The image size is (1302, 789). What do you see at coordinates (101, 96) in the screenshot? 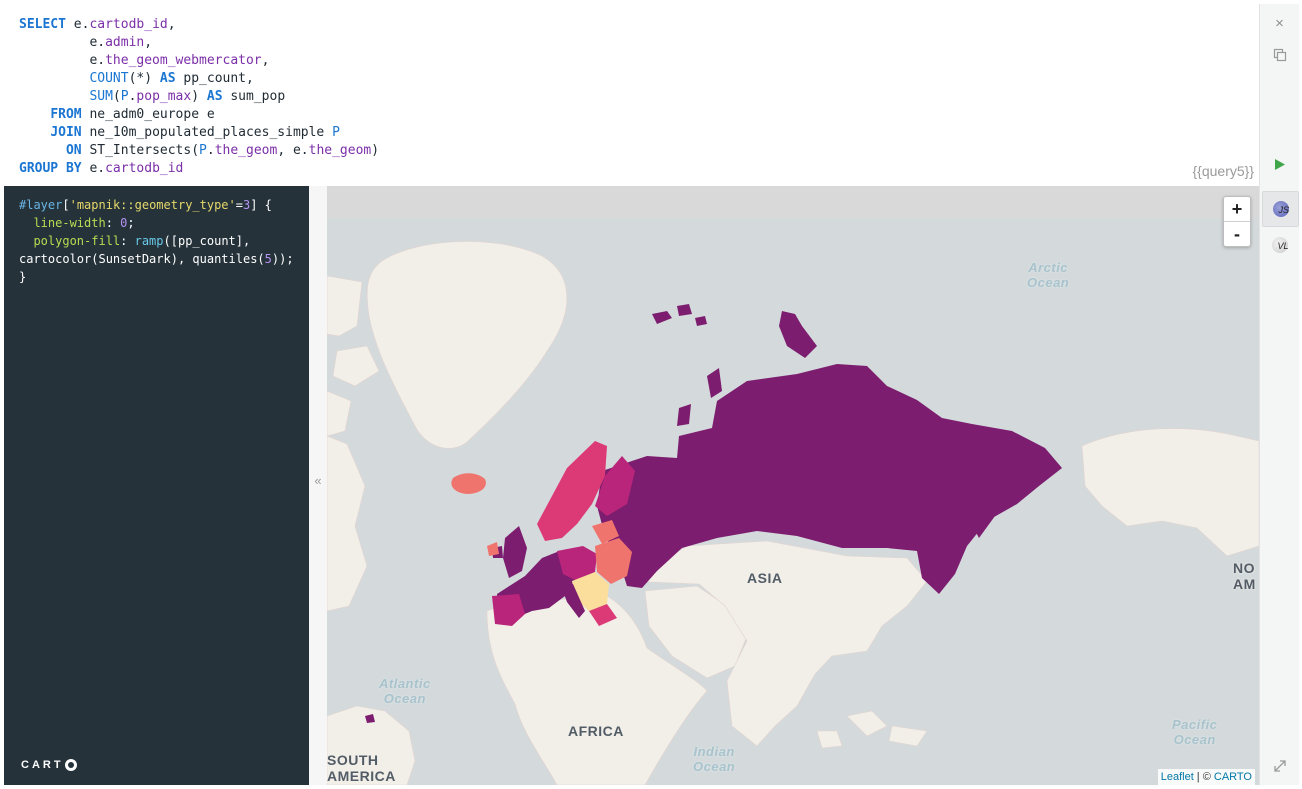
I see `code-token: SUM` at bounding box center [101, 96].